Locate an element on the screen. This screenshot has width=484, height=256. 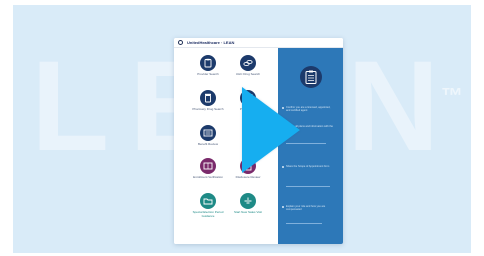
grid-item-provider-search: Provider Search is located at coordinates (208, 71).